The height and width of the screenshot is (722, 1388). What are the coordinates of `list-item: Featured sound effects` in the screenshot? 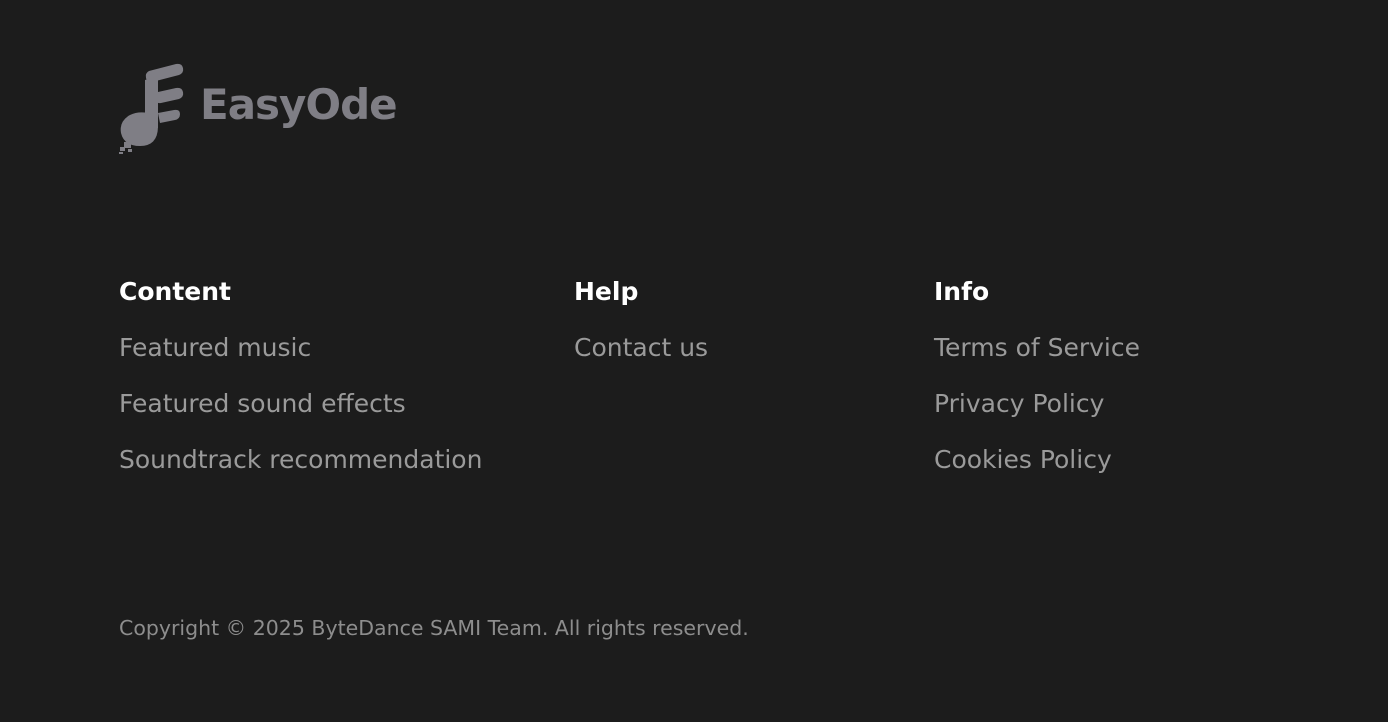 It's located at (300, 412).